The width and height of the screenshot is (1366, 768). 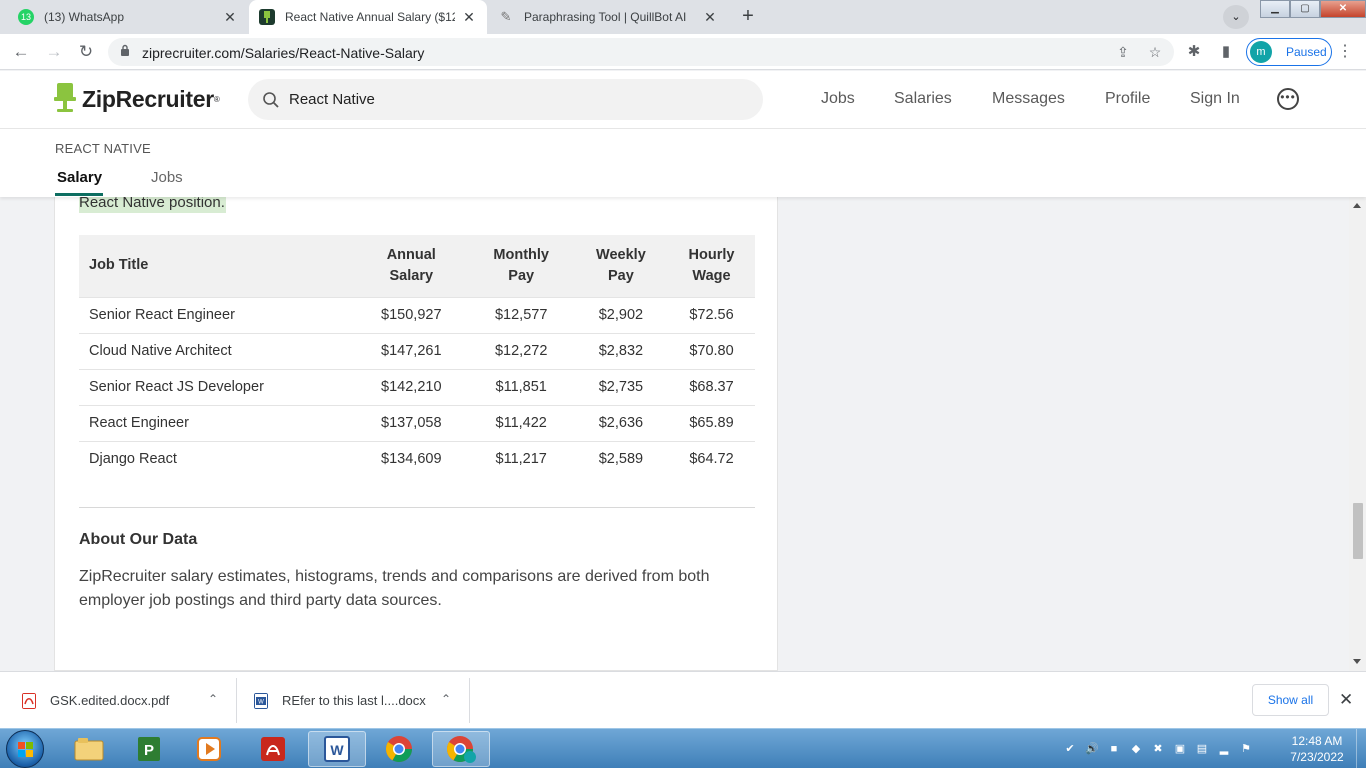 What do you see at coordinates (1092, 749) in the screenshot?
I see `volume-icon: 🔊` at bounding box center [1092, 749].